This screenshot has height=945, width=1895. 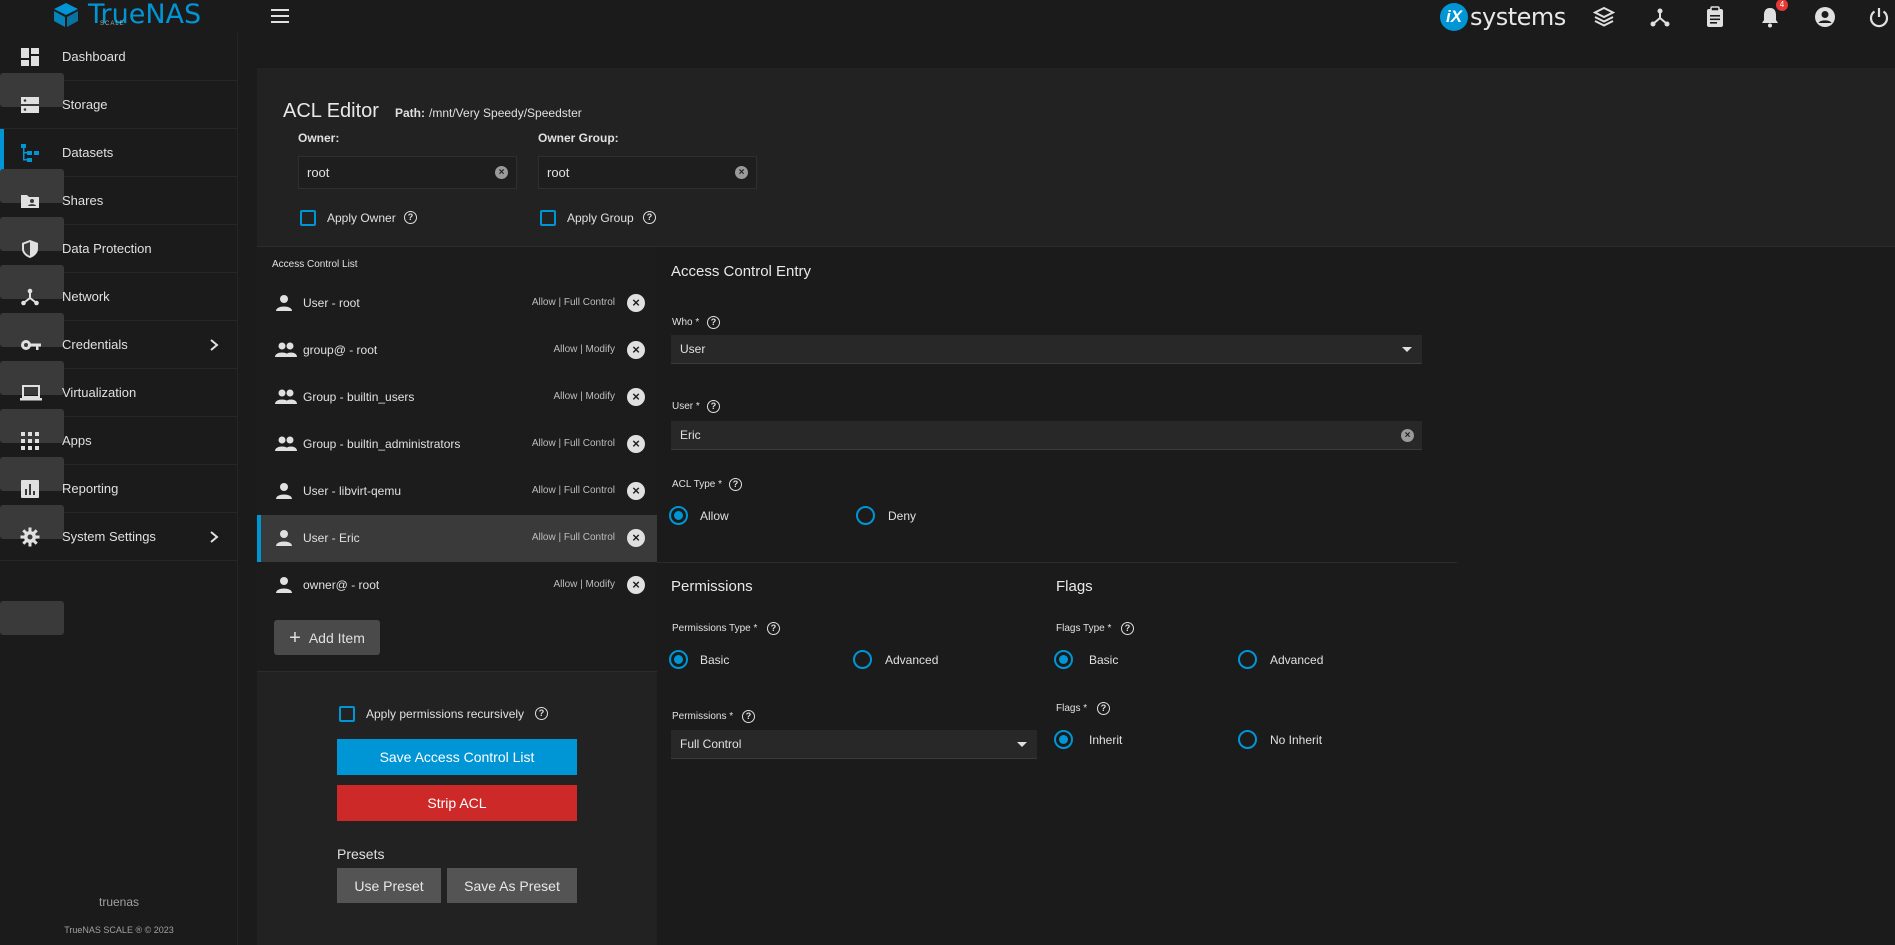 I want to click on acl-type-allow-label: Allow, so click(x=714, y=516).